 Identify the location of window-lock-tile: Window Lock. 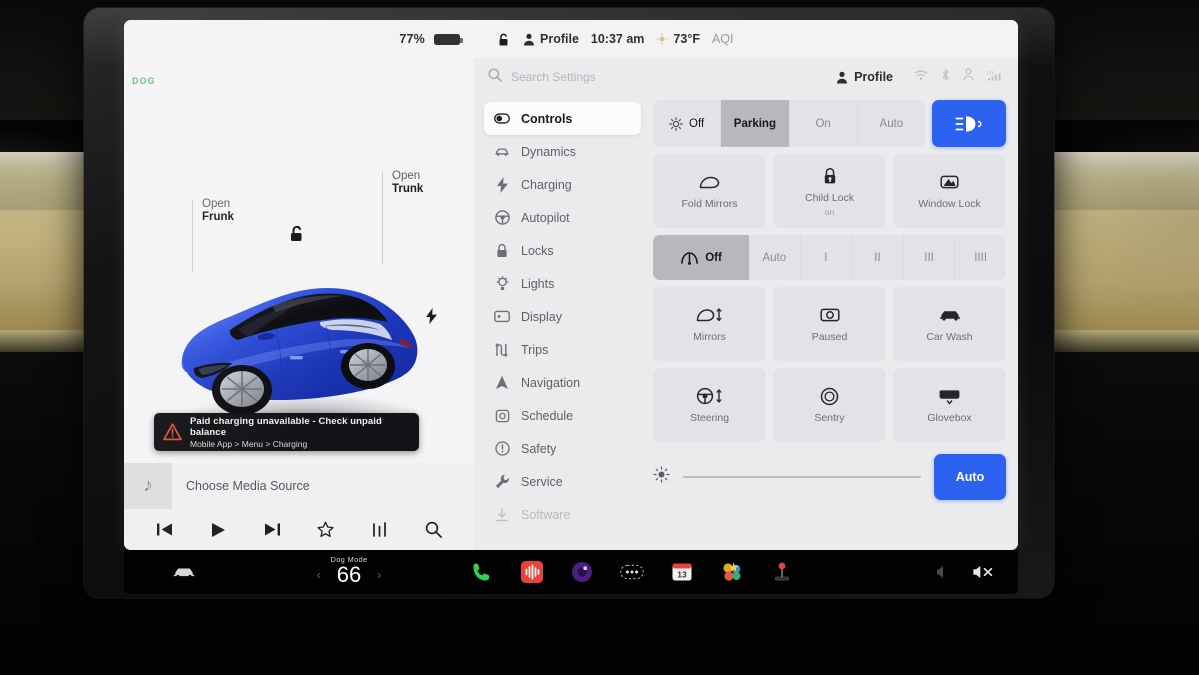
(949, 191).